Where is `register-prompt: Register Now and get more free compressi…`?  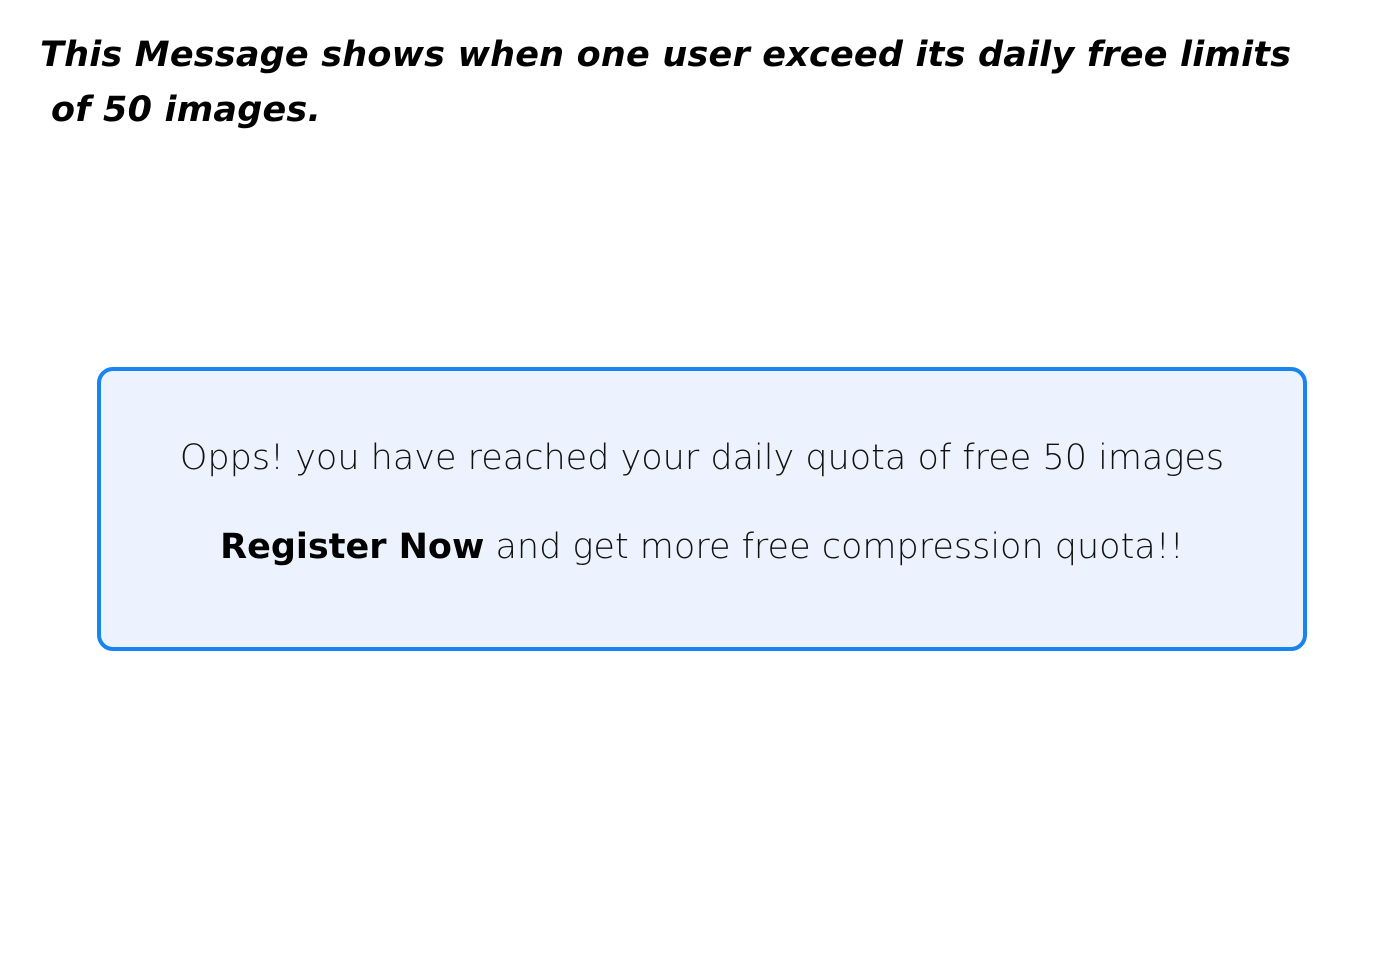
register-prompt: Register Now and get more free compressi… is located at coordinates (702, 547).